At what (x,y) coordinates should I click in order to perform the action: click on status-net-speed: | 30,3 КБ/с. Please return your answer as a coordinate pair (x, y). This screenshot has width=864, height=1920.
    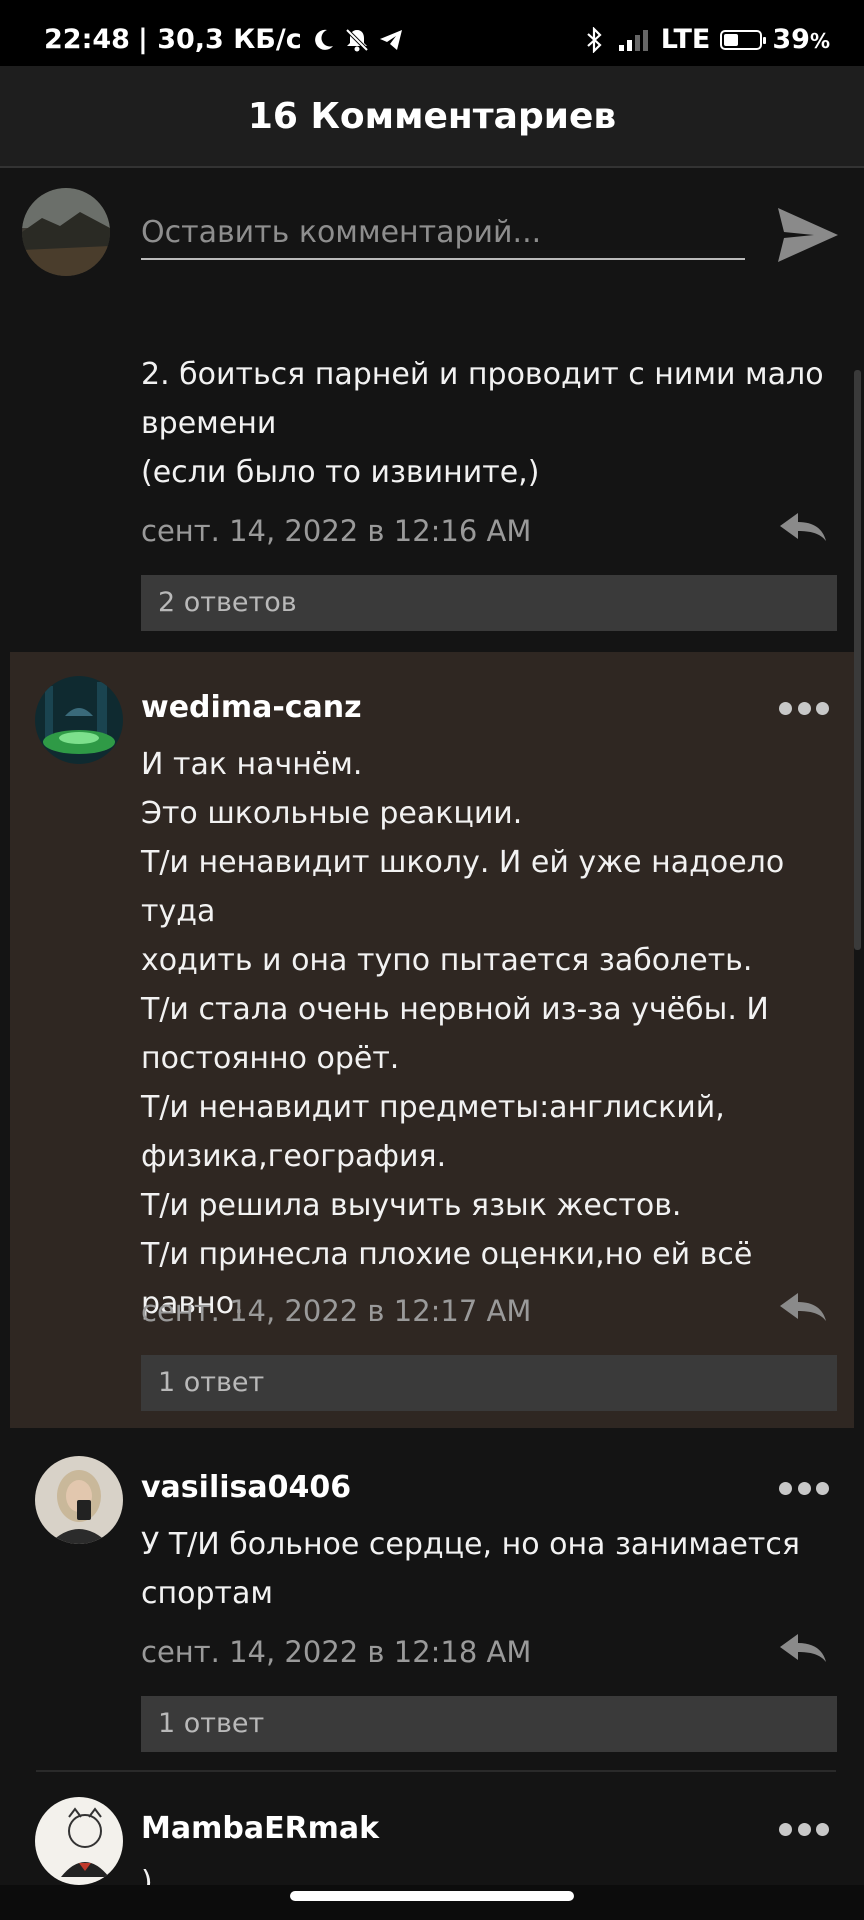
    Looking at the image, I should click on (219, 39).